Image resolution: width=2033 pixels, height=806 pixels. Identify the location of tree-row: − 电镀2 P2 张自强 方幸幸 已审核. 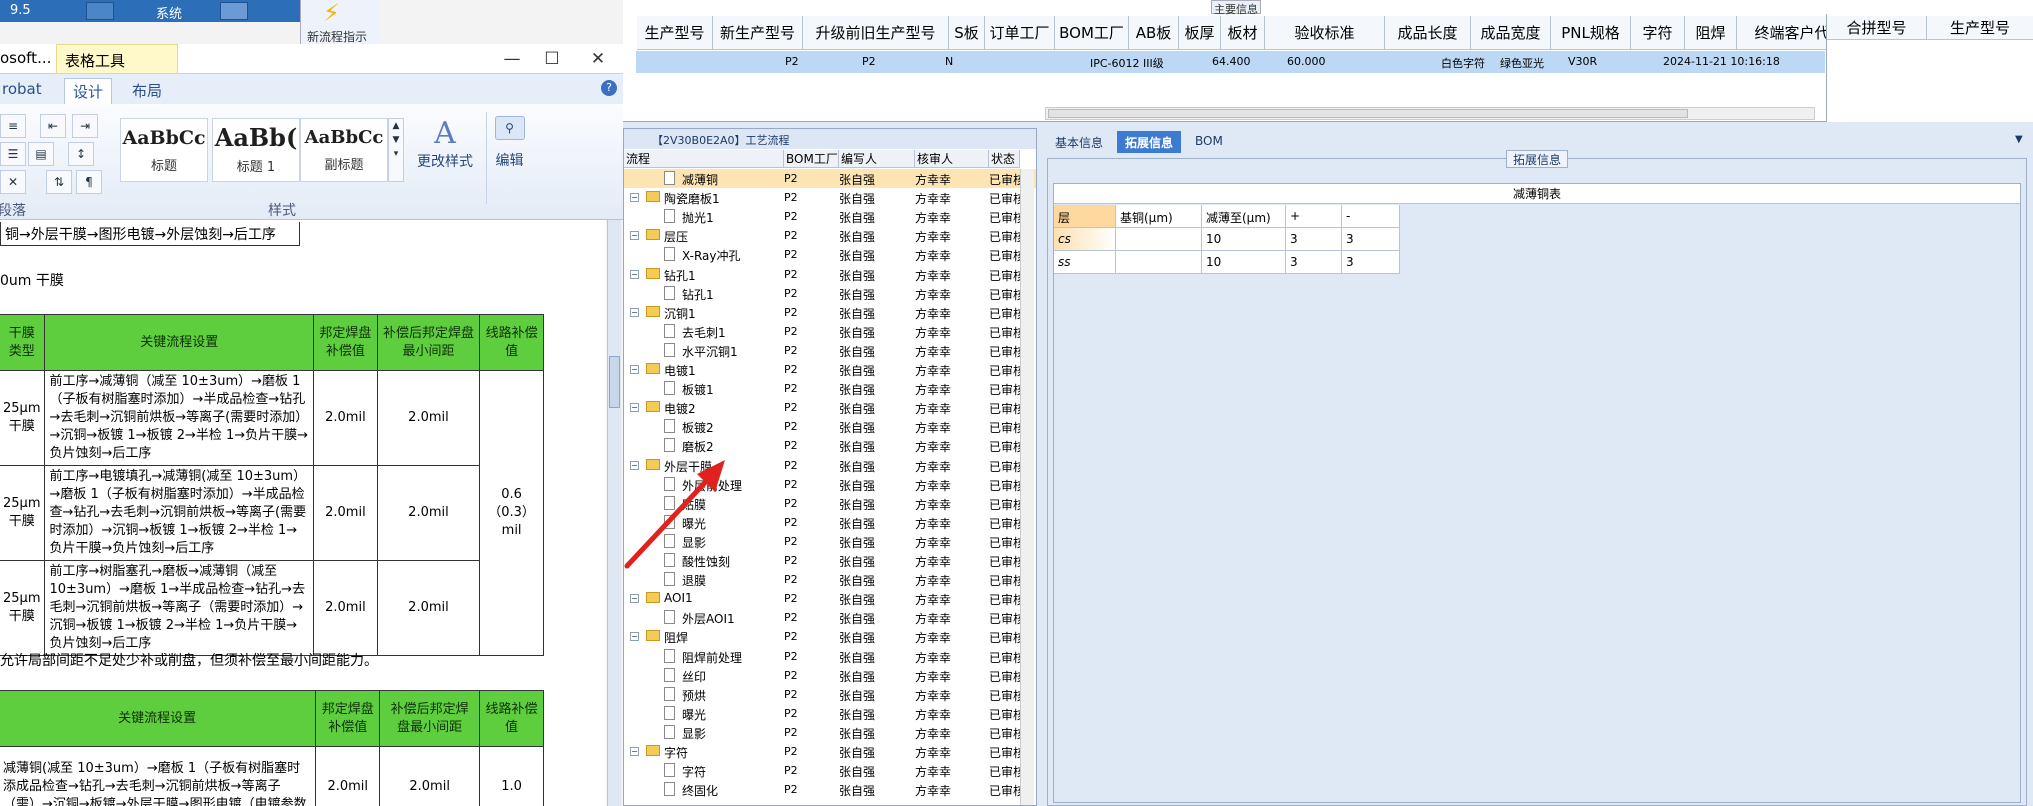
(830, 407).